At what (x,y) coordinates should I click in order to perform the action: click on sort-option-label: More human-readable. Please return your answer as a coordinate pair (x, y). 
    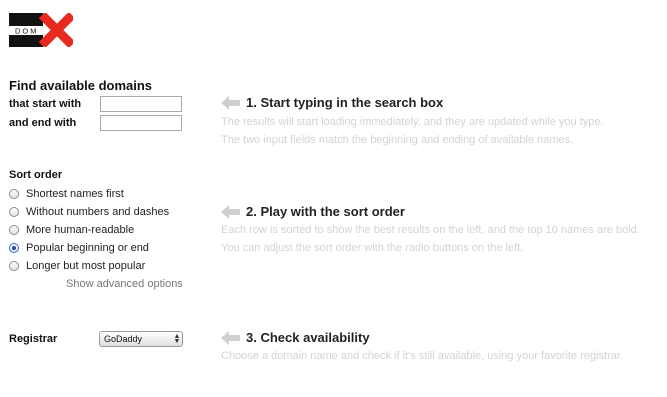
    Looking at the image, I should click on (80, 230).